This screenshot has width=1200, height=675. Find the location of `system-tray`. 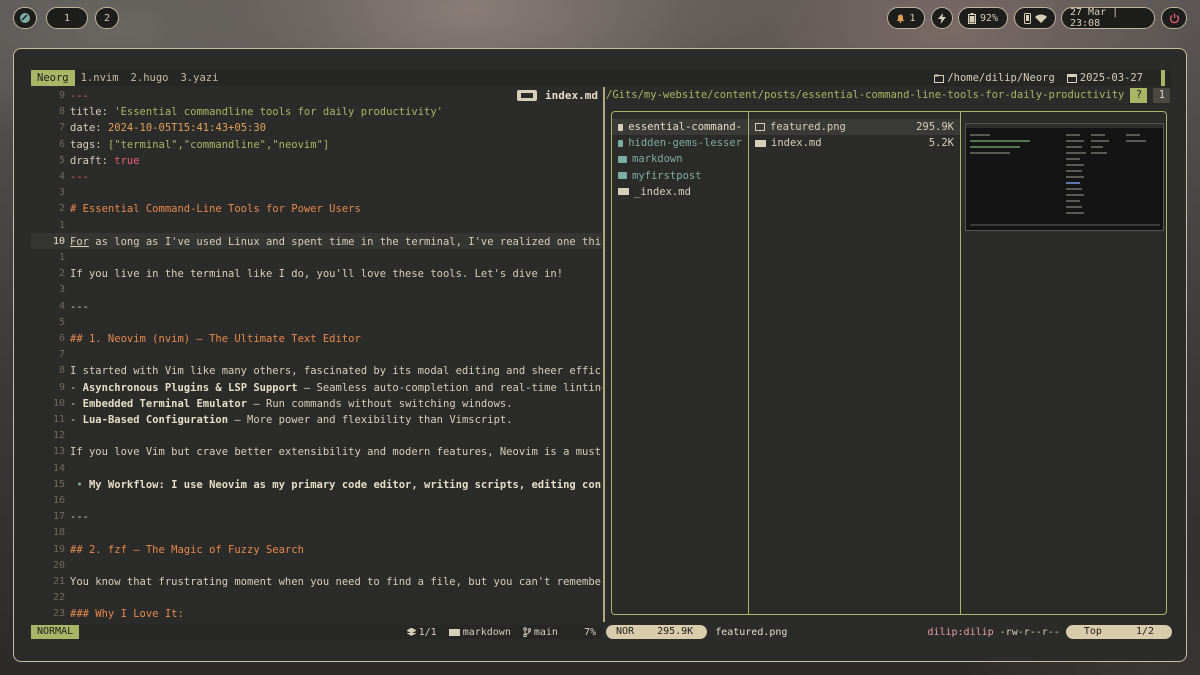

system-tray is located at coordinates (1035, 18).